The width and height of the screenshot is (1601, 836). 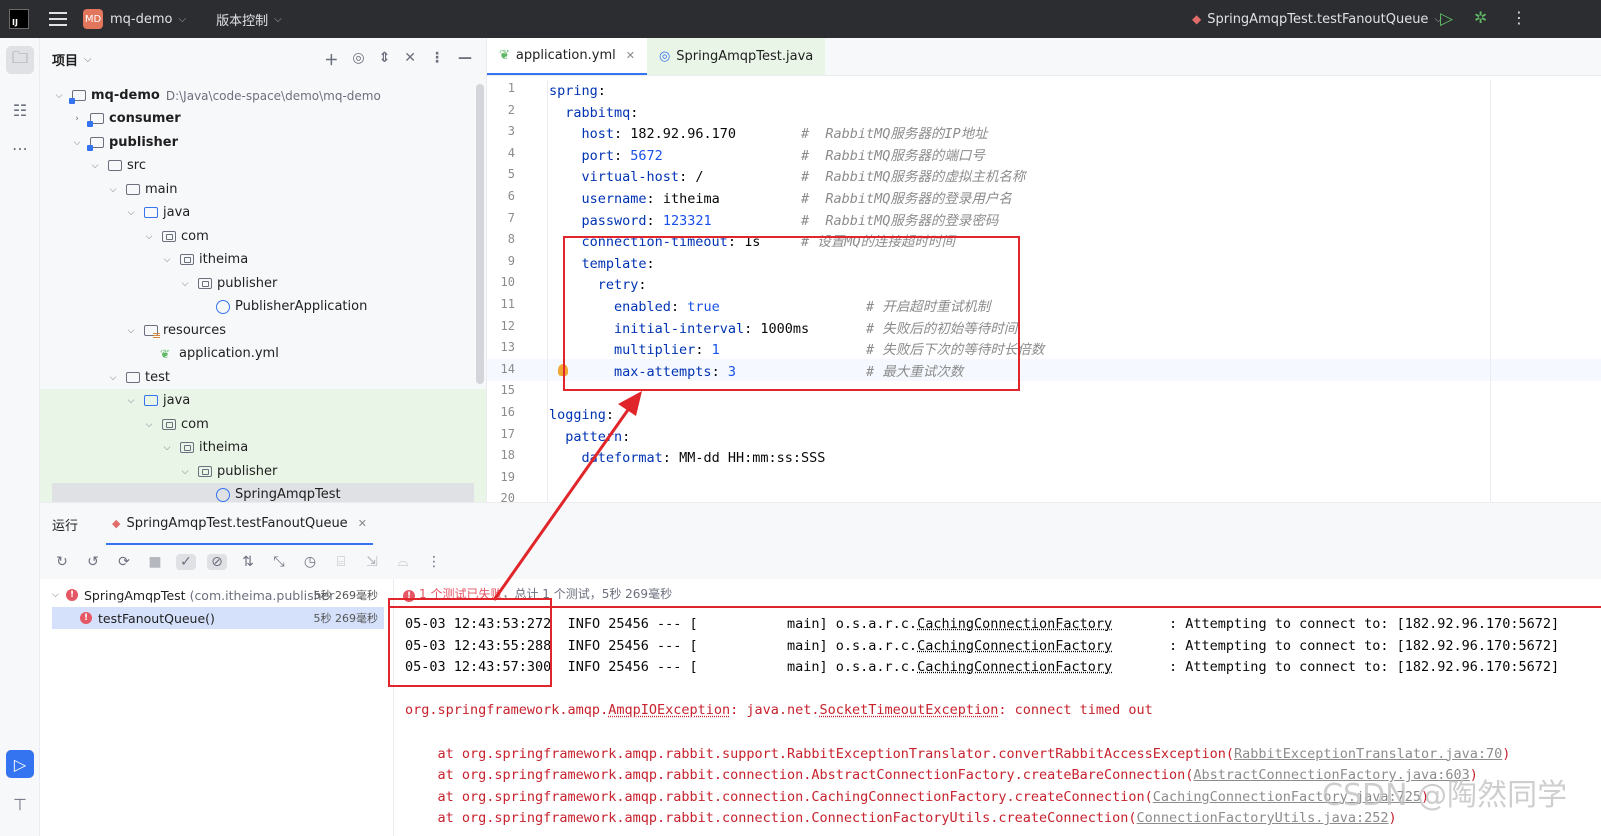 What do you see at coordinates (1445, 795) in the screenshot?
I see `watermark: CSDN @陶然同学` at bounding box center [1445, 795].